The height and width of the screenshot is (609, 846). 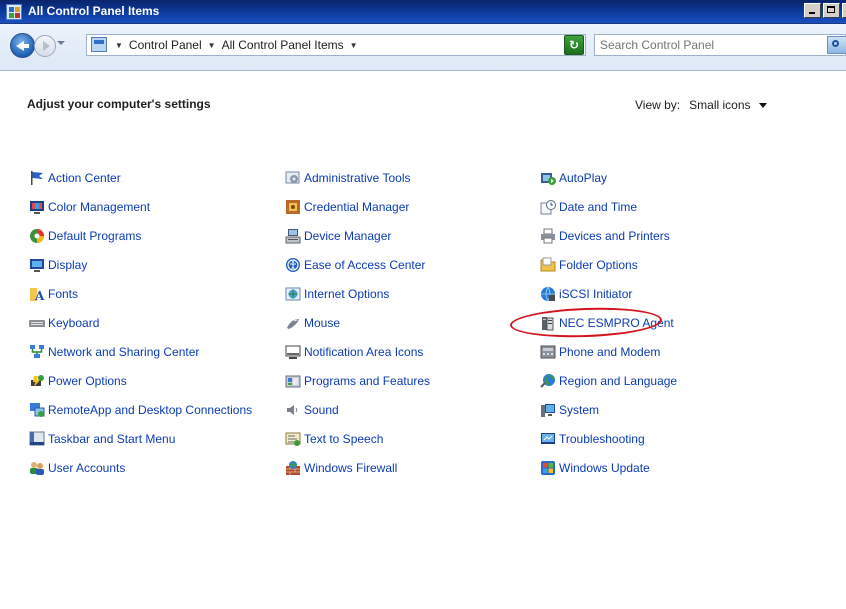 I want to click on item-internet-options: Internet Options, so click(x=337, y=294).